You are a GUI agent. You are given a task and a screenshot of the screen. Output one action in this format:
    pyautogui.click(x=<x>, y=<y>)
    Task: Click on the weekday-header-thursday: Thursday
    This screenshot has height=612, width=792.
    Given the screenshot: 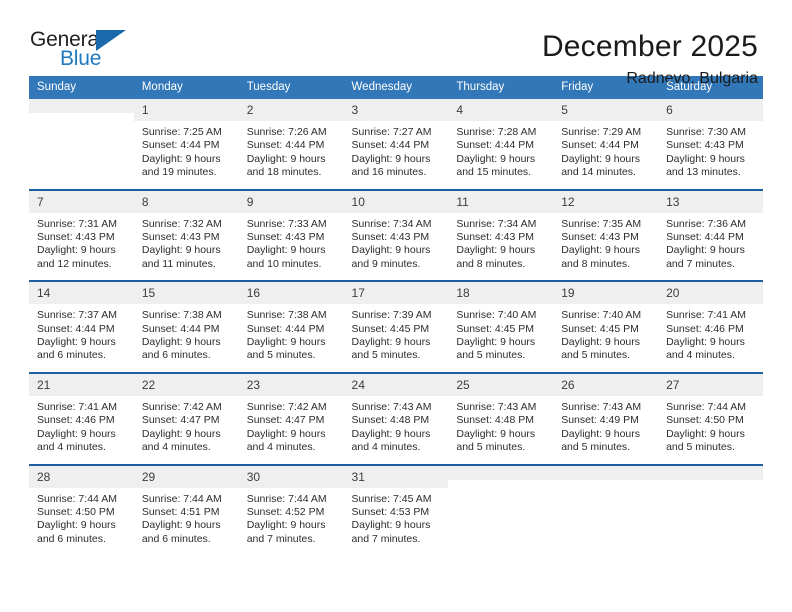 What is the action you would take?
    pyautogui.click(x=501, y=87)
    